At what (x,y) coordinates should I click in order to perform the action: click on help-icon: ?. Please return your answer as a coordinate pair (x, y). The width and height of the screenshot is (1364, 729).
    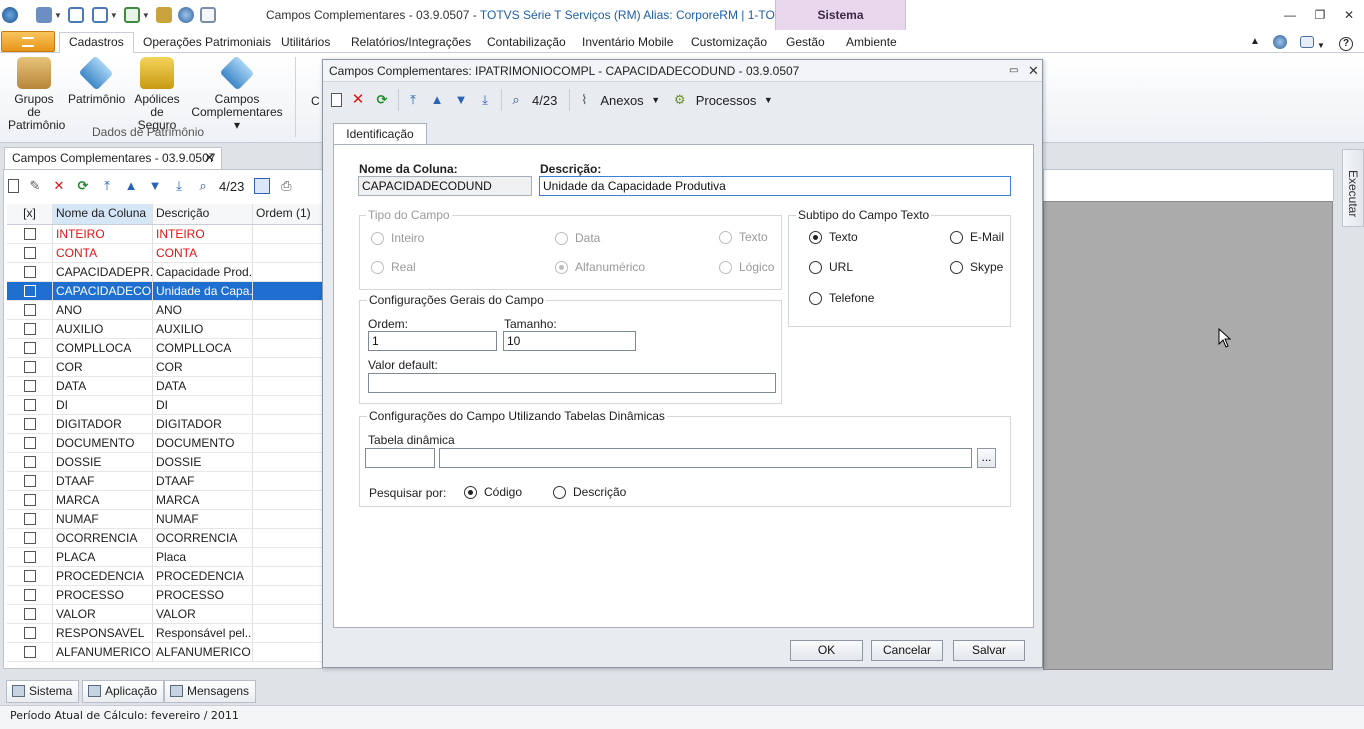
    Looking at the image, I should click on (1346, 43).